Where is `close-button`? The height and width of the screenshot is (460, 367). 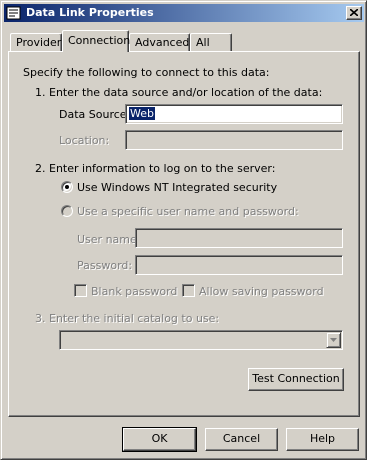
close-button is located at coordinates (354, 13).